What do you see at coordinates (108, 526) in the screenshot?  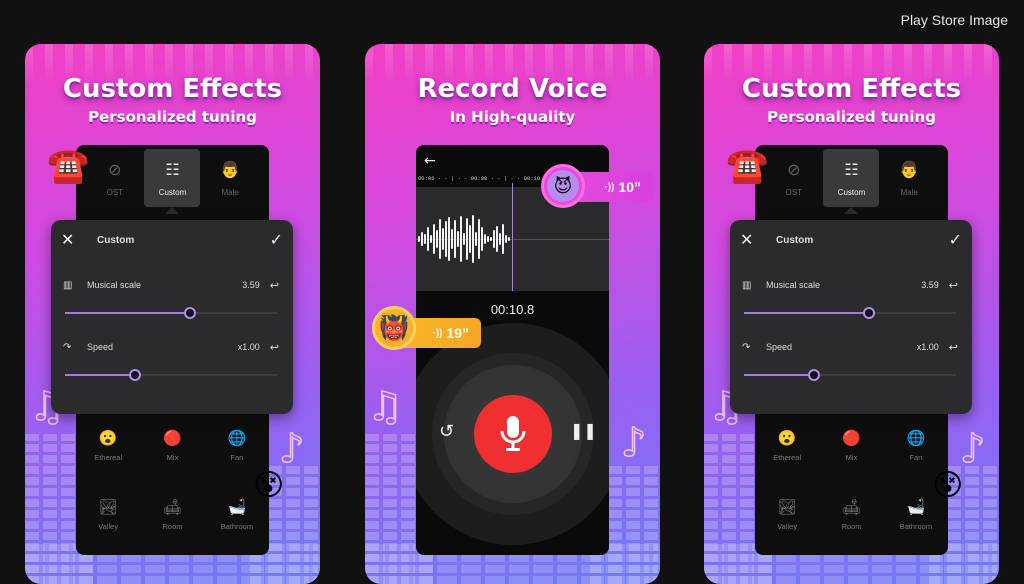 I see `effect-label: Valley` at bounding box center [108, 526].